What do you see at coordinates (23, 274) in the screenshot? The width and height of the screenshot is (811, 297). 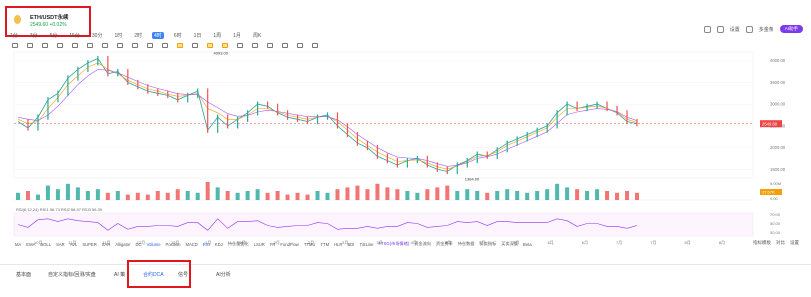 I see `bottom-tab-0: 基本面` at bounding box center [23, 274].